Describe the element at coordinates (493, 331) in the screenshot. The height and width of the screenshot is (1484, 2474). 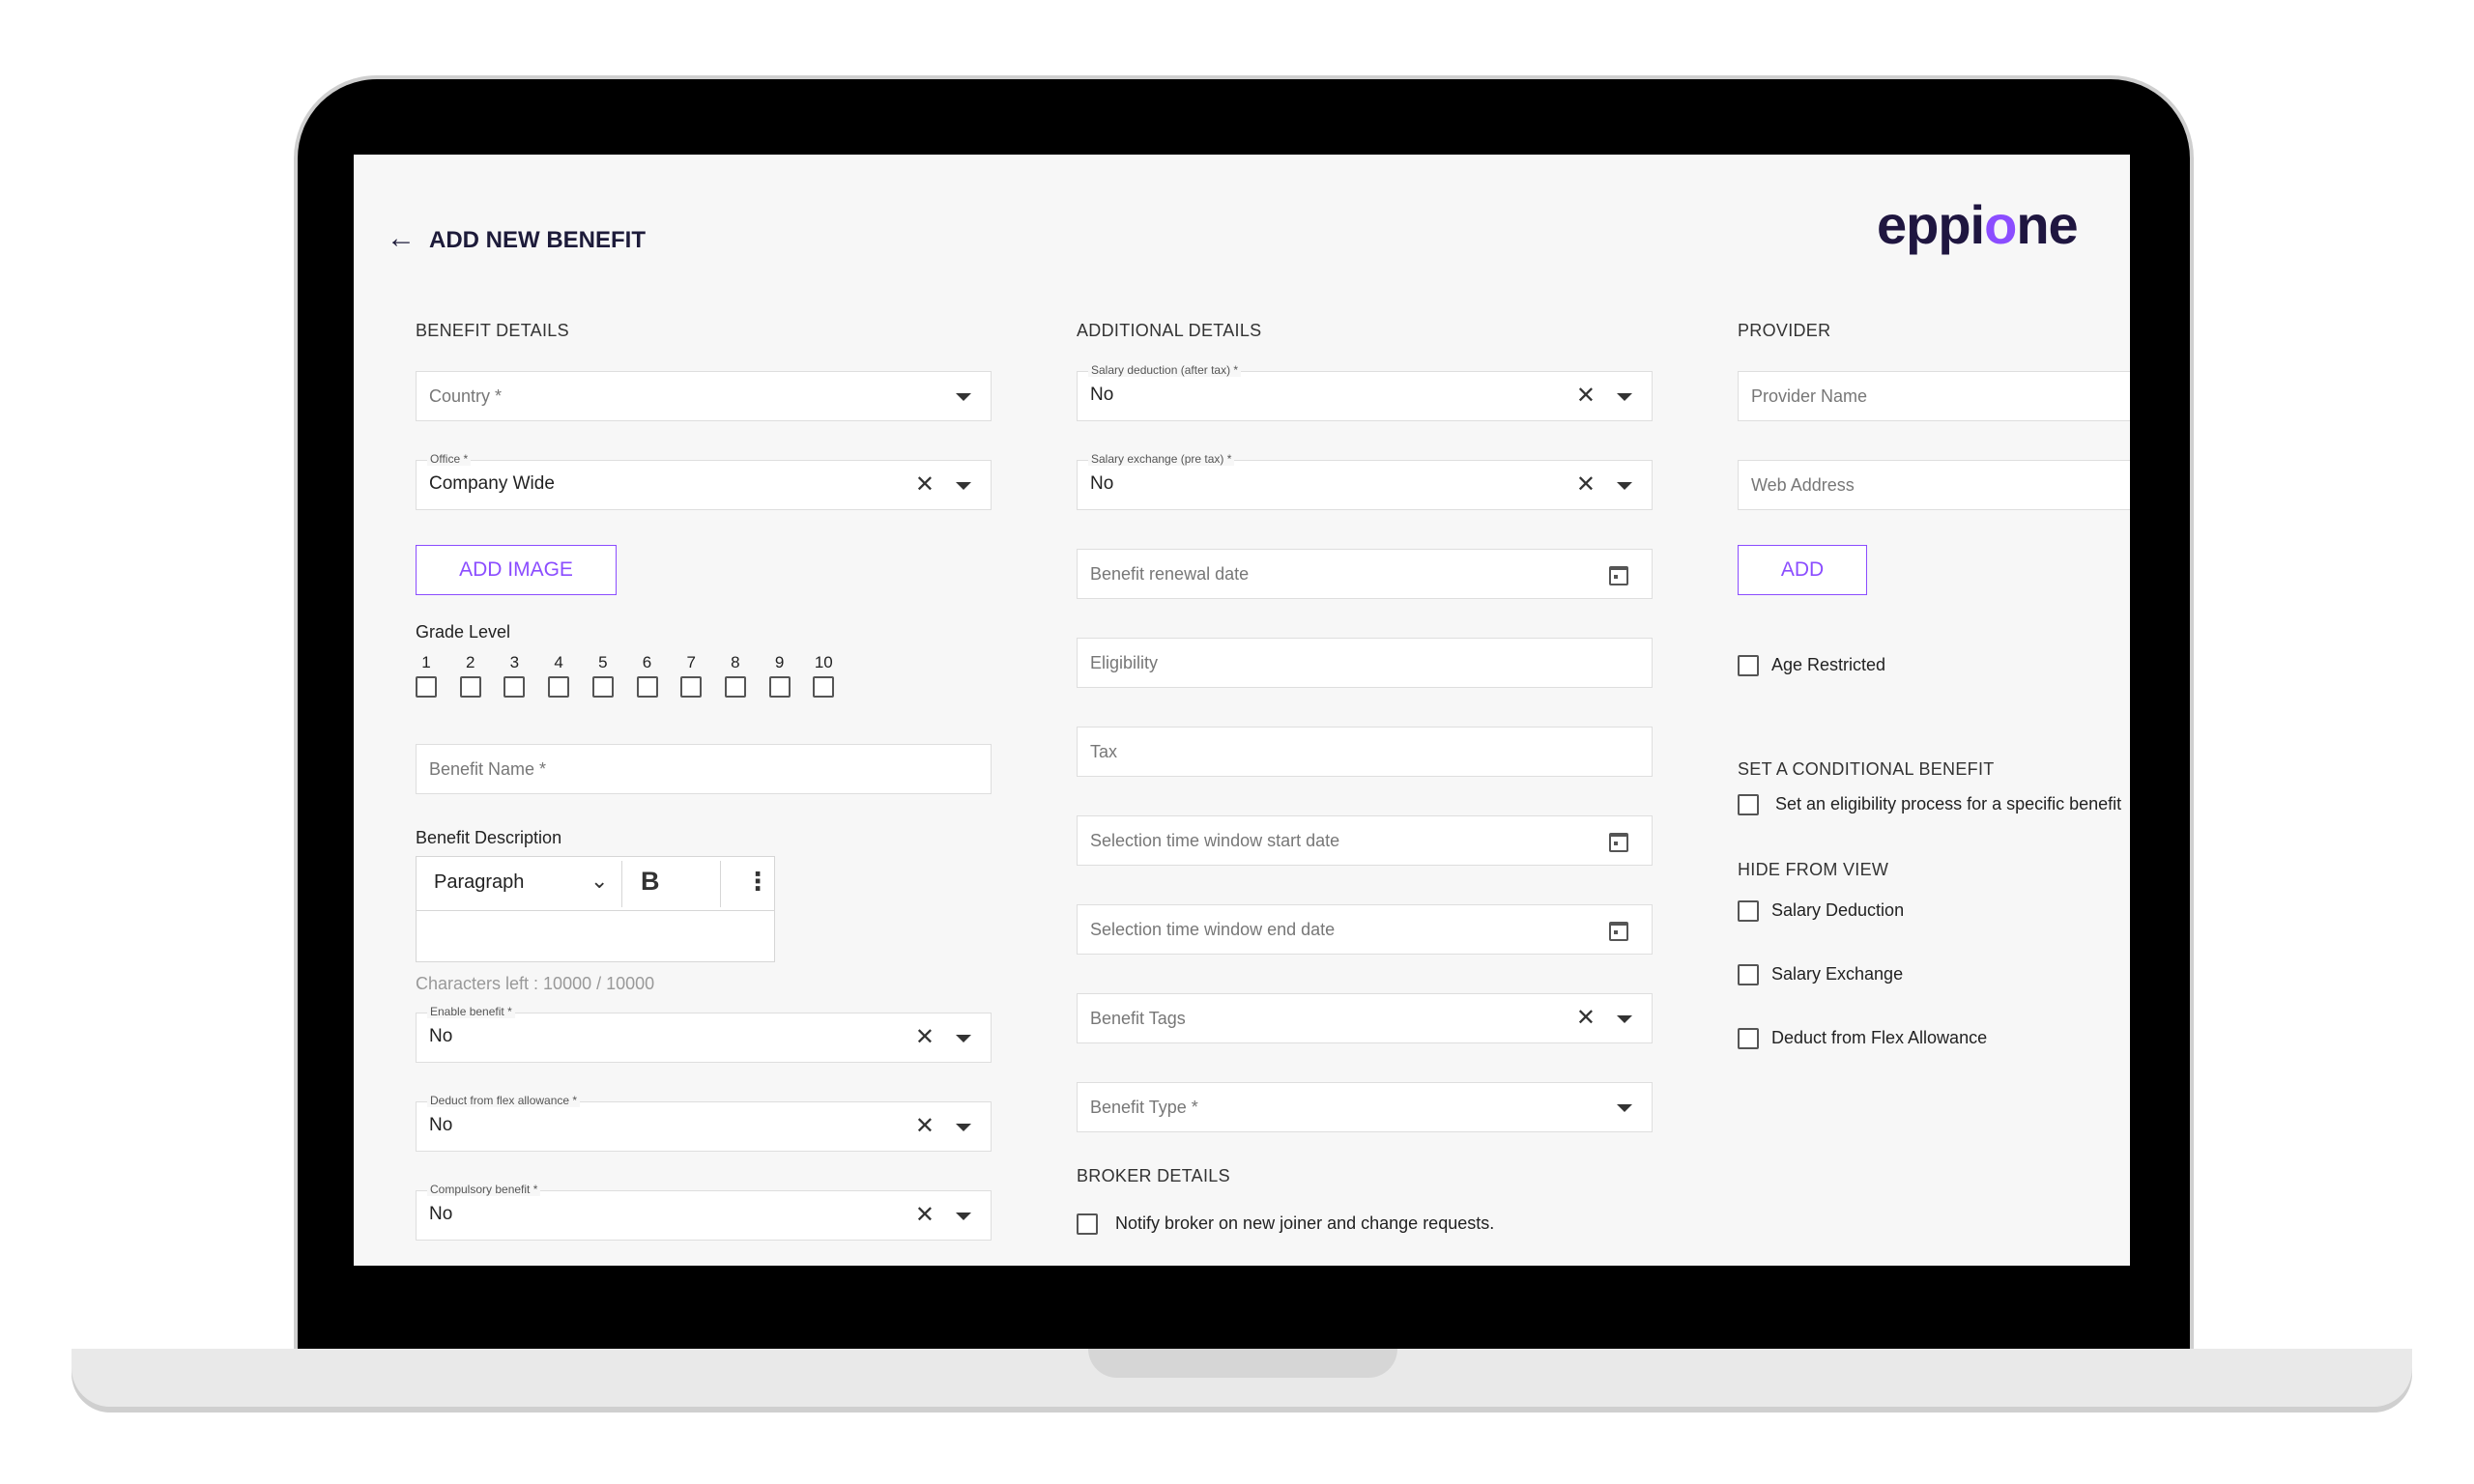
I see `benefit-details-title: BENEFIT DETAILS` at that location.